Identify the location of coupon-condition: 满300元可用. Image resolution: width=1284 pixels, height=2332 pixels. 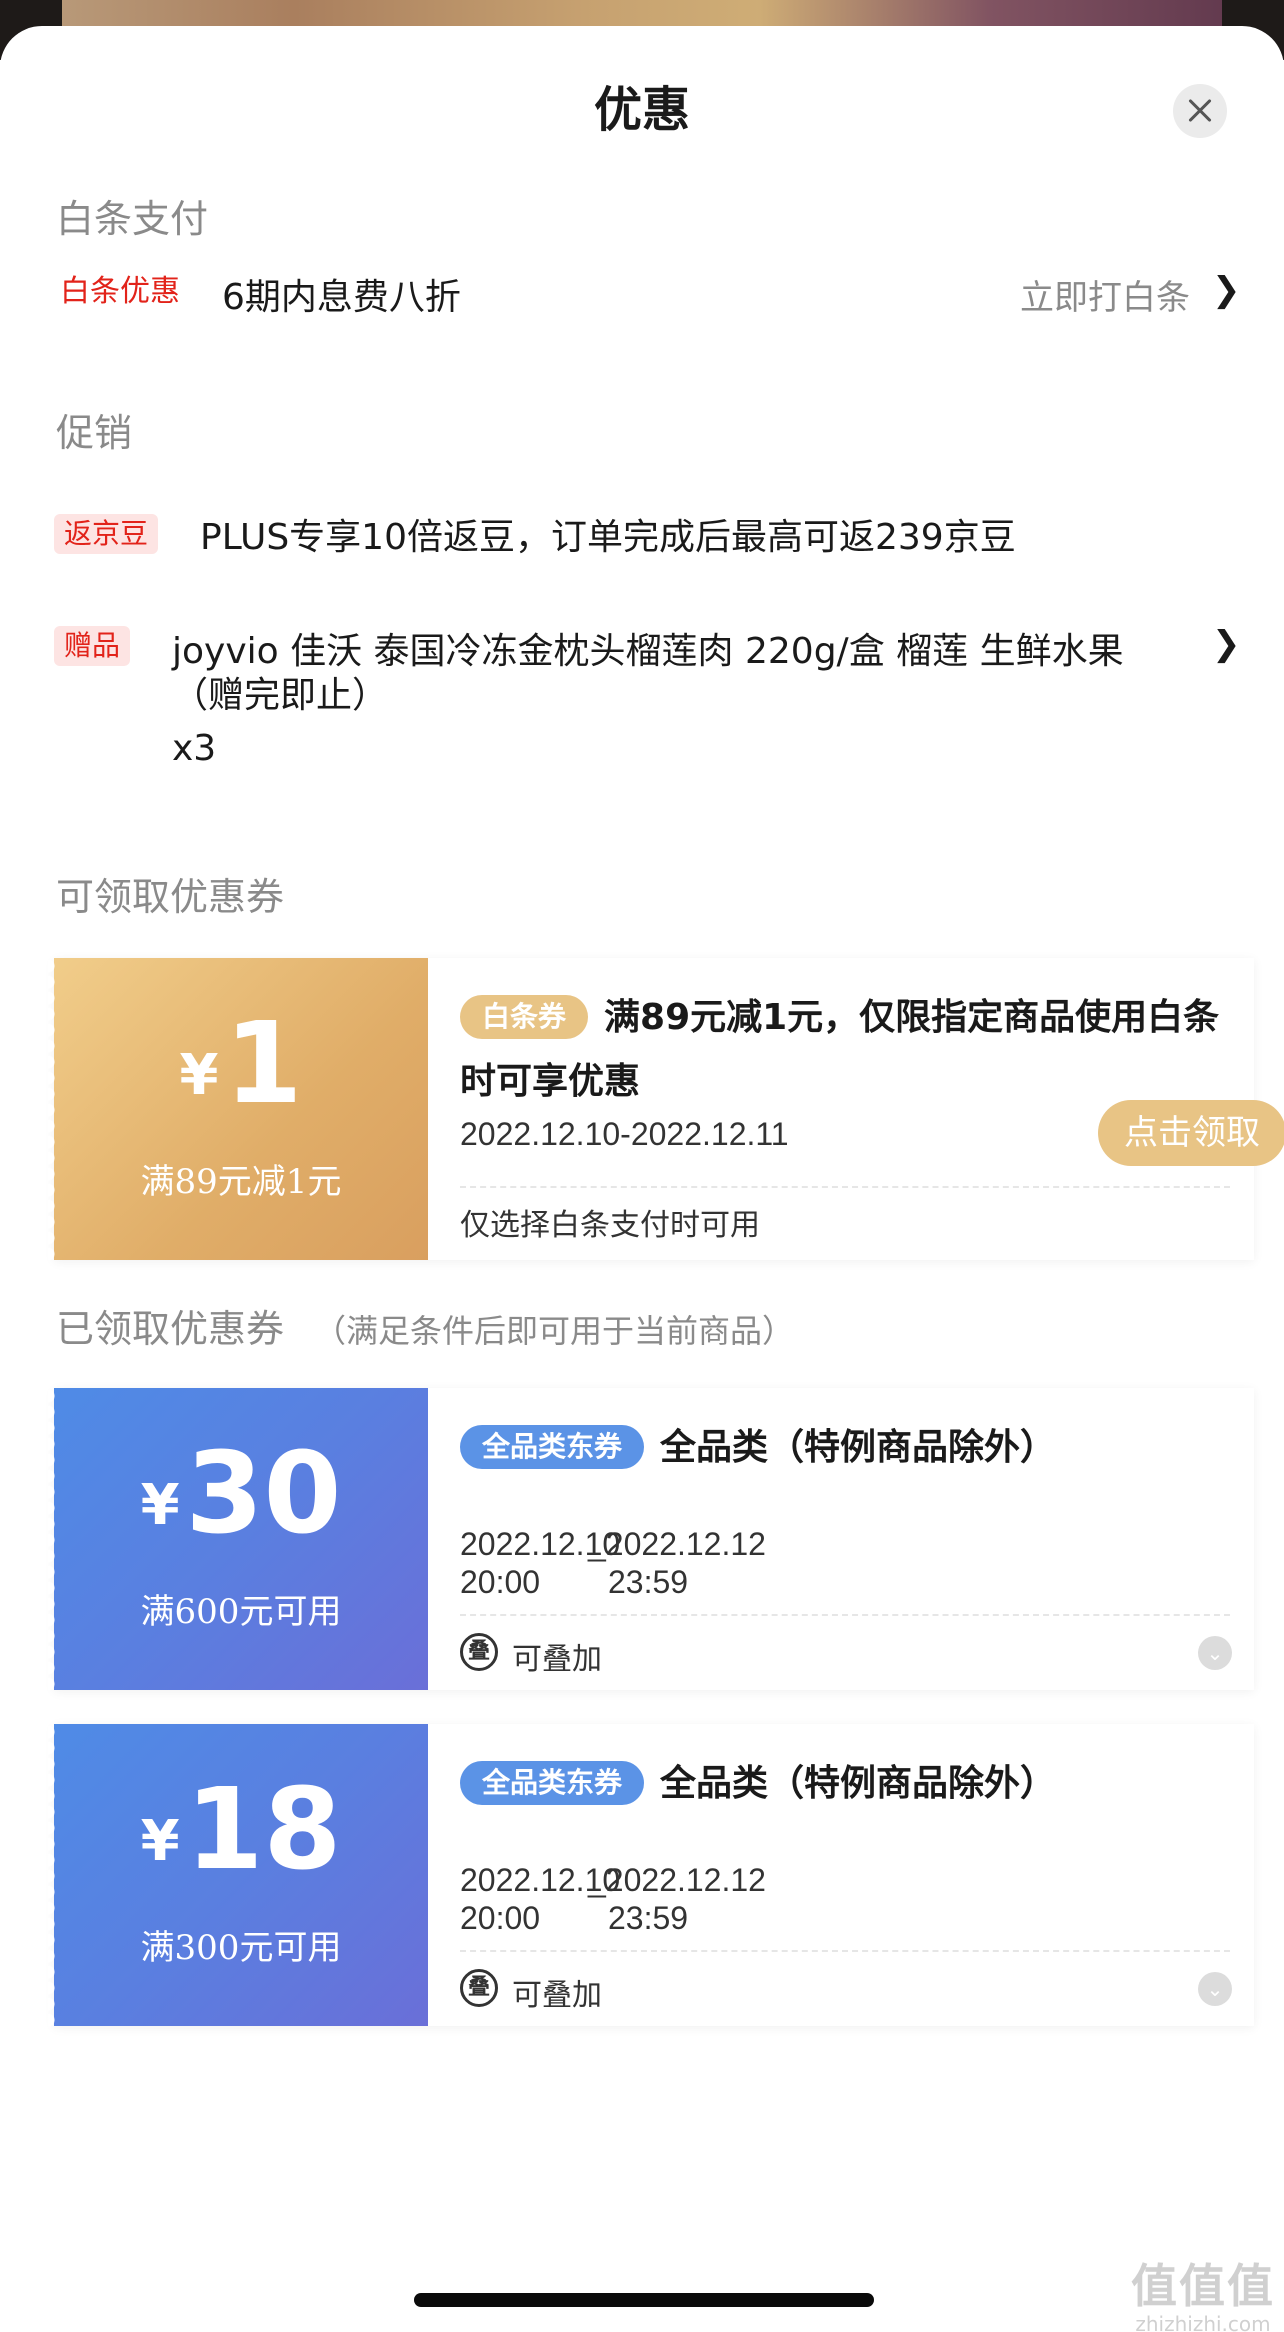
(241, 1948).